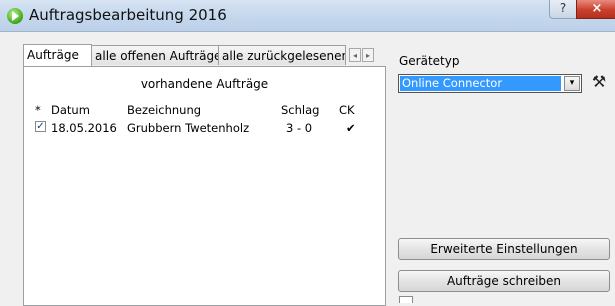 Image resolution: width=615 pixels, height=306 pixels. Describe the element at coordinates (355, 55) in the screenshot. I see `tab-scroll-left-button: ◂` at that location.